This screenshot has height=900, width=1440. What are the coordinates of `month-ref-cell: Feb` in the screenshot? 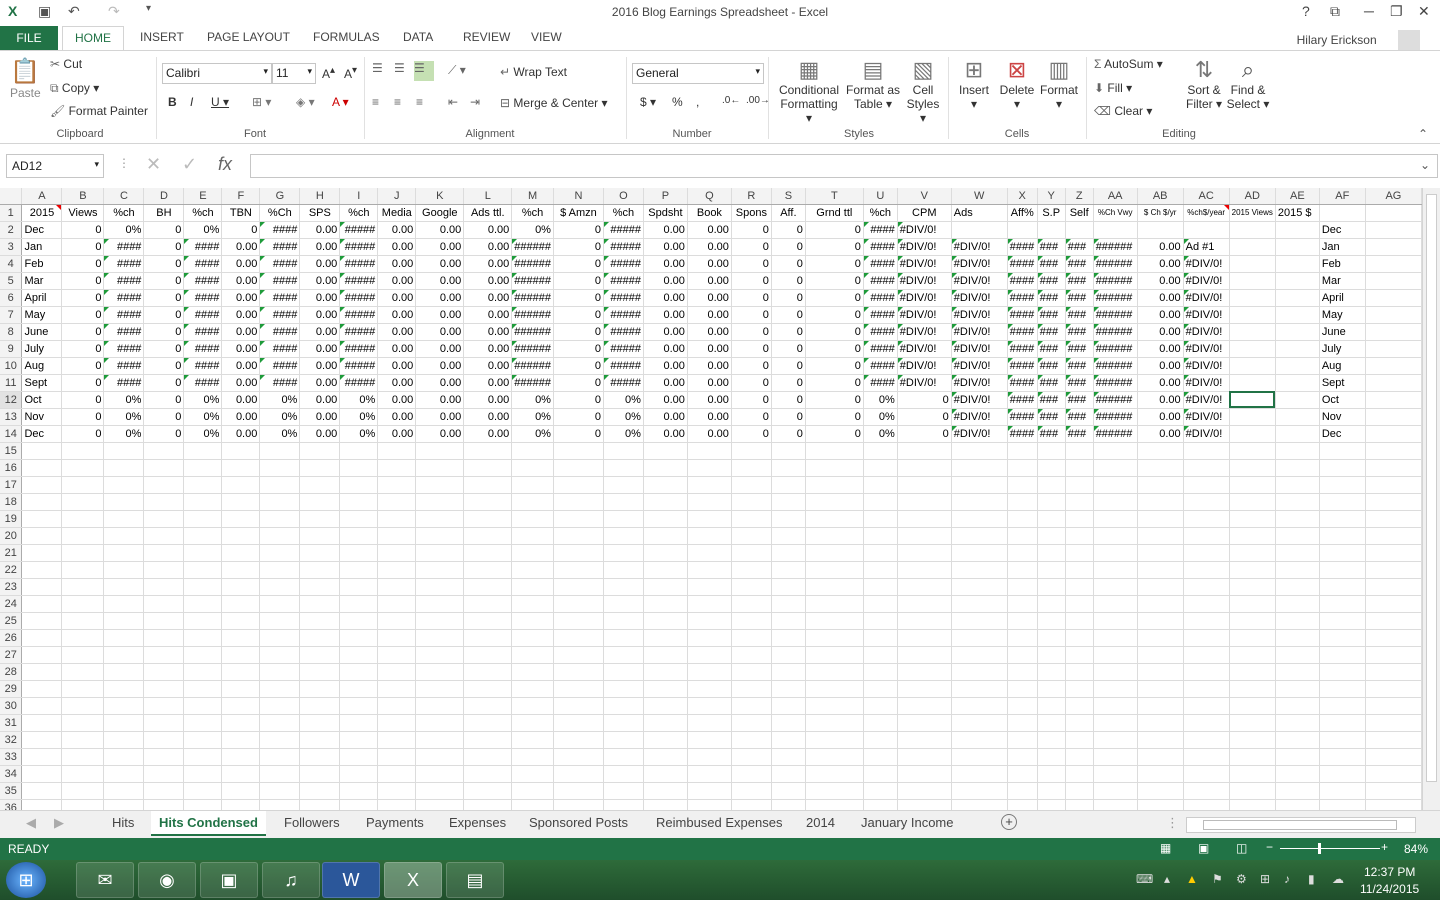 It's located at (1342, 264).